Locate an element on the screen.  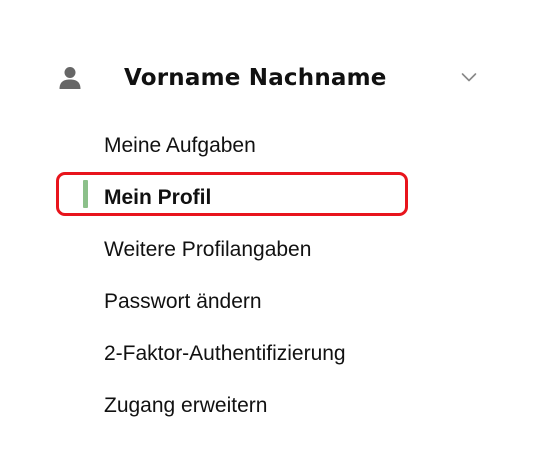
menu-item-zugang-erweitern: Zugang erweitern is located at coordinates (185, 406).